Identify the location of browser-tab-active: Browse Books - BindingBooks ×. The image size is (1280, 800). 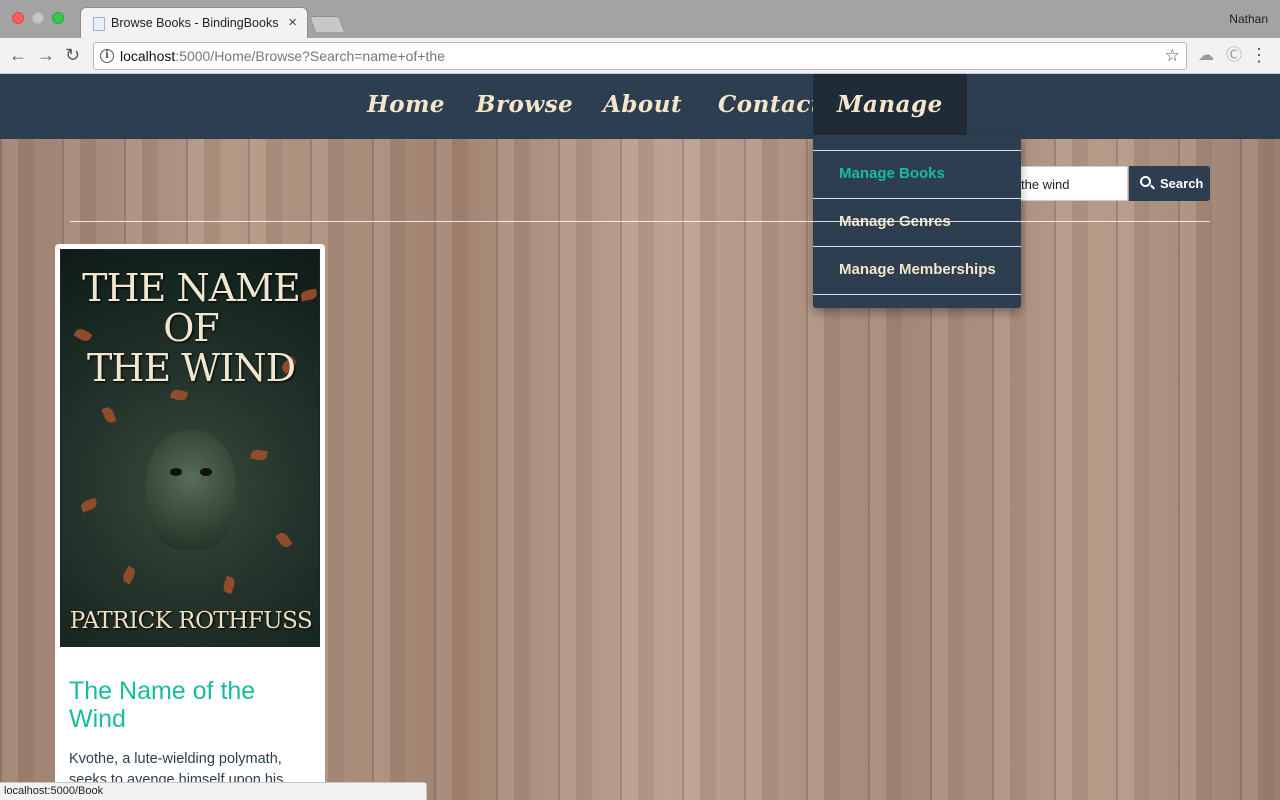
(194, 22).